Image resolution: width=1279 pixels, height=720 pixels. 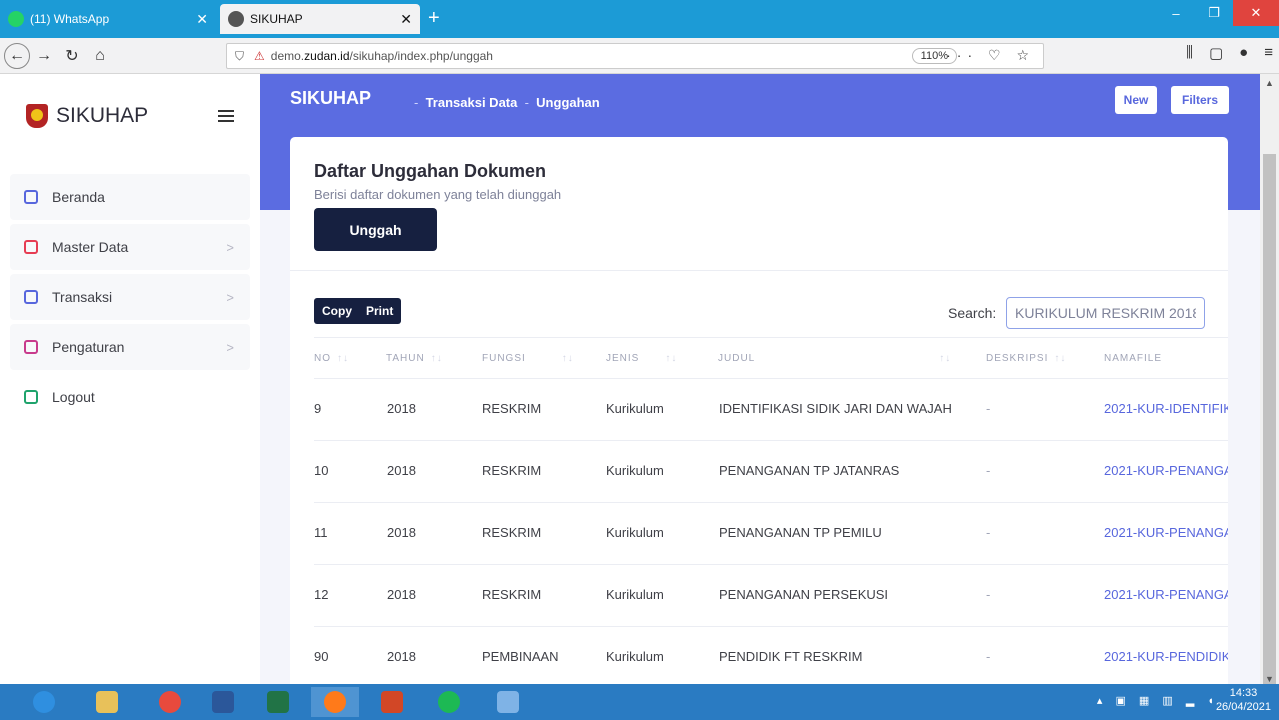 What do you see at coordinates (223, 702) in the screenshot?
I see `word-icon` at bounding box center [223, 702].